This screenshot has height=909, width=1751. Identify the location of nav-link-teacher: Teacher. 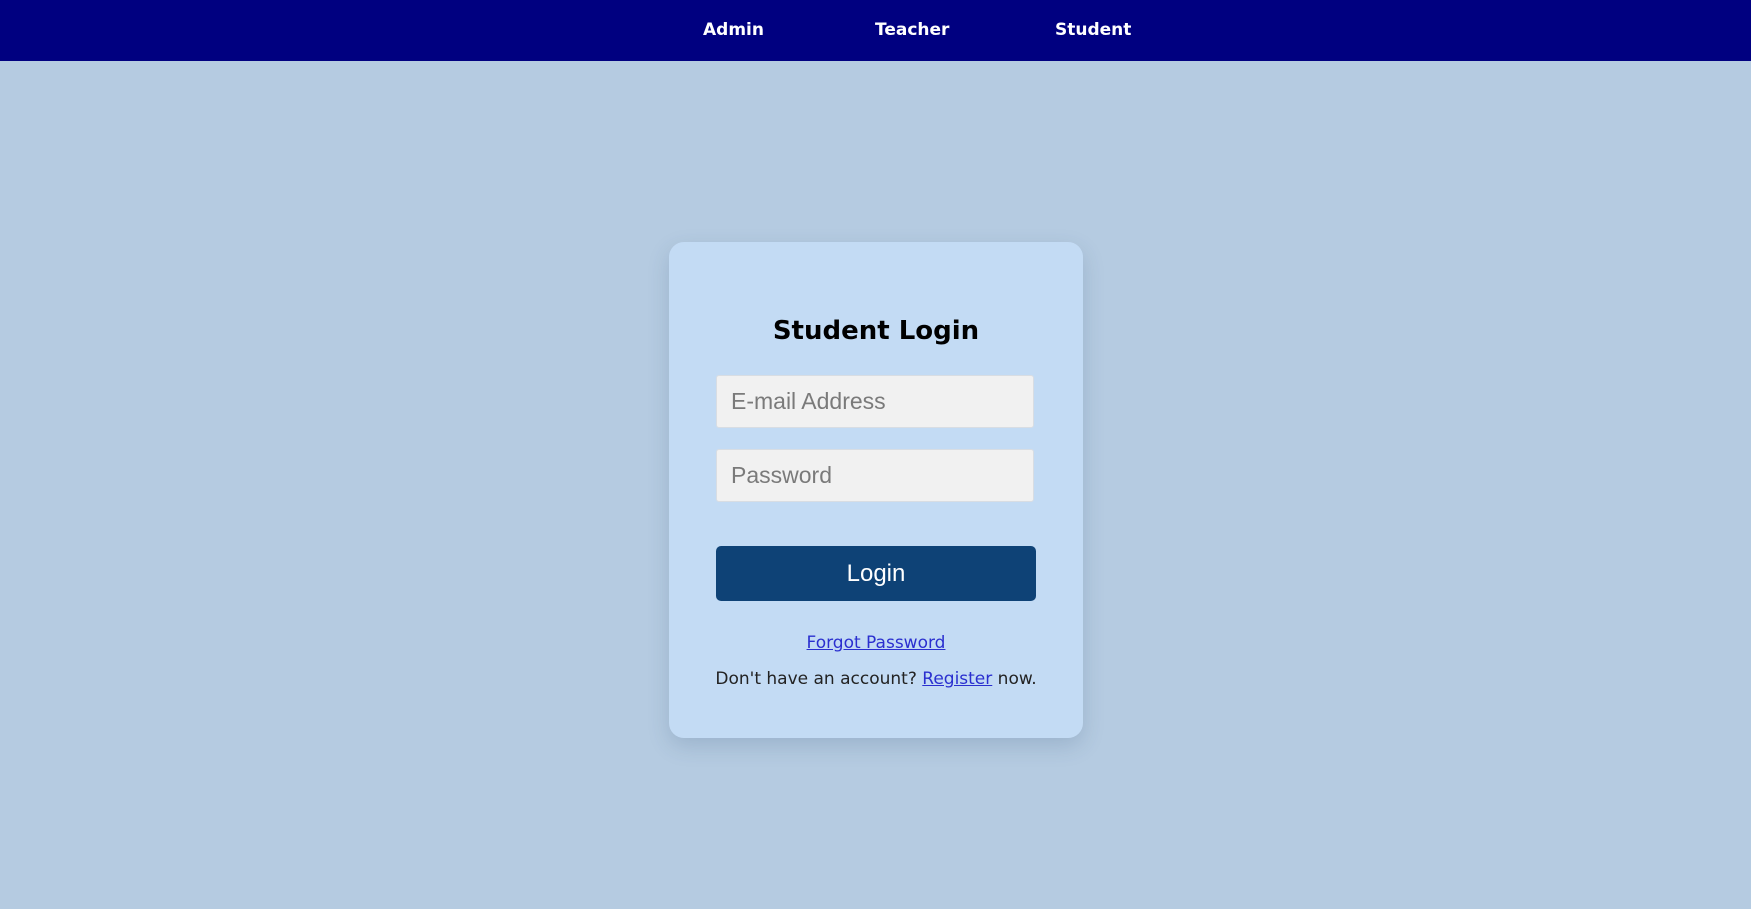
(912, 30).